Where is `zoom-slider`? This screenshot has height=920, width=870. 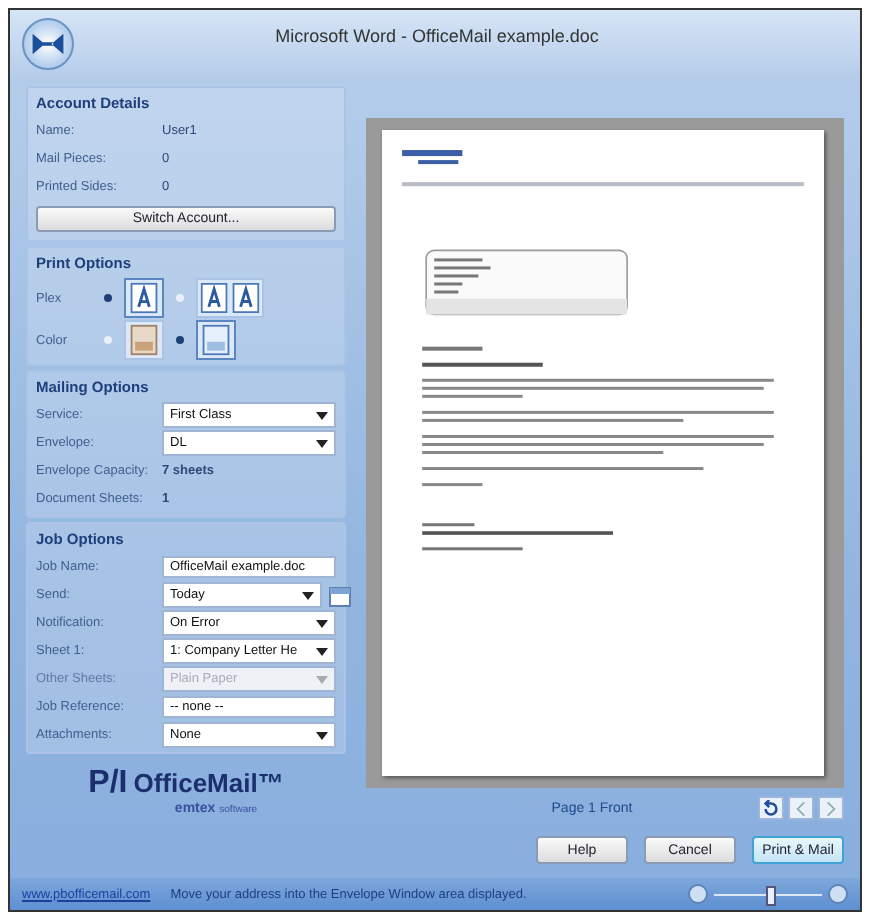
zoom-slider is located at coordinates (768, 894).